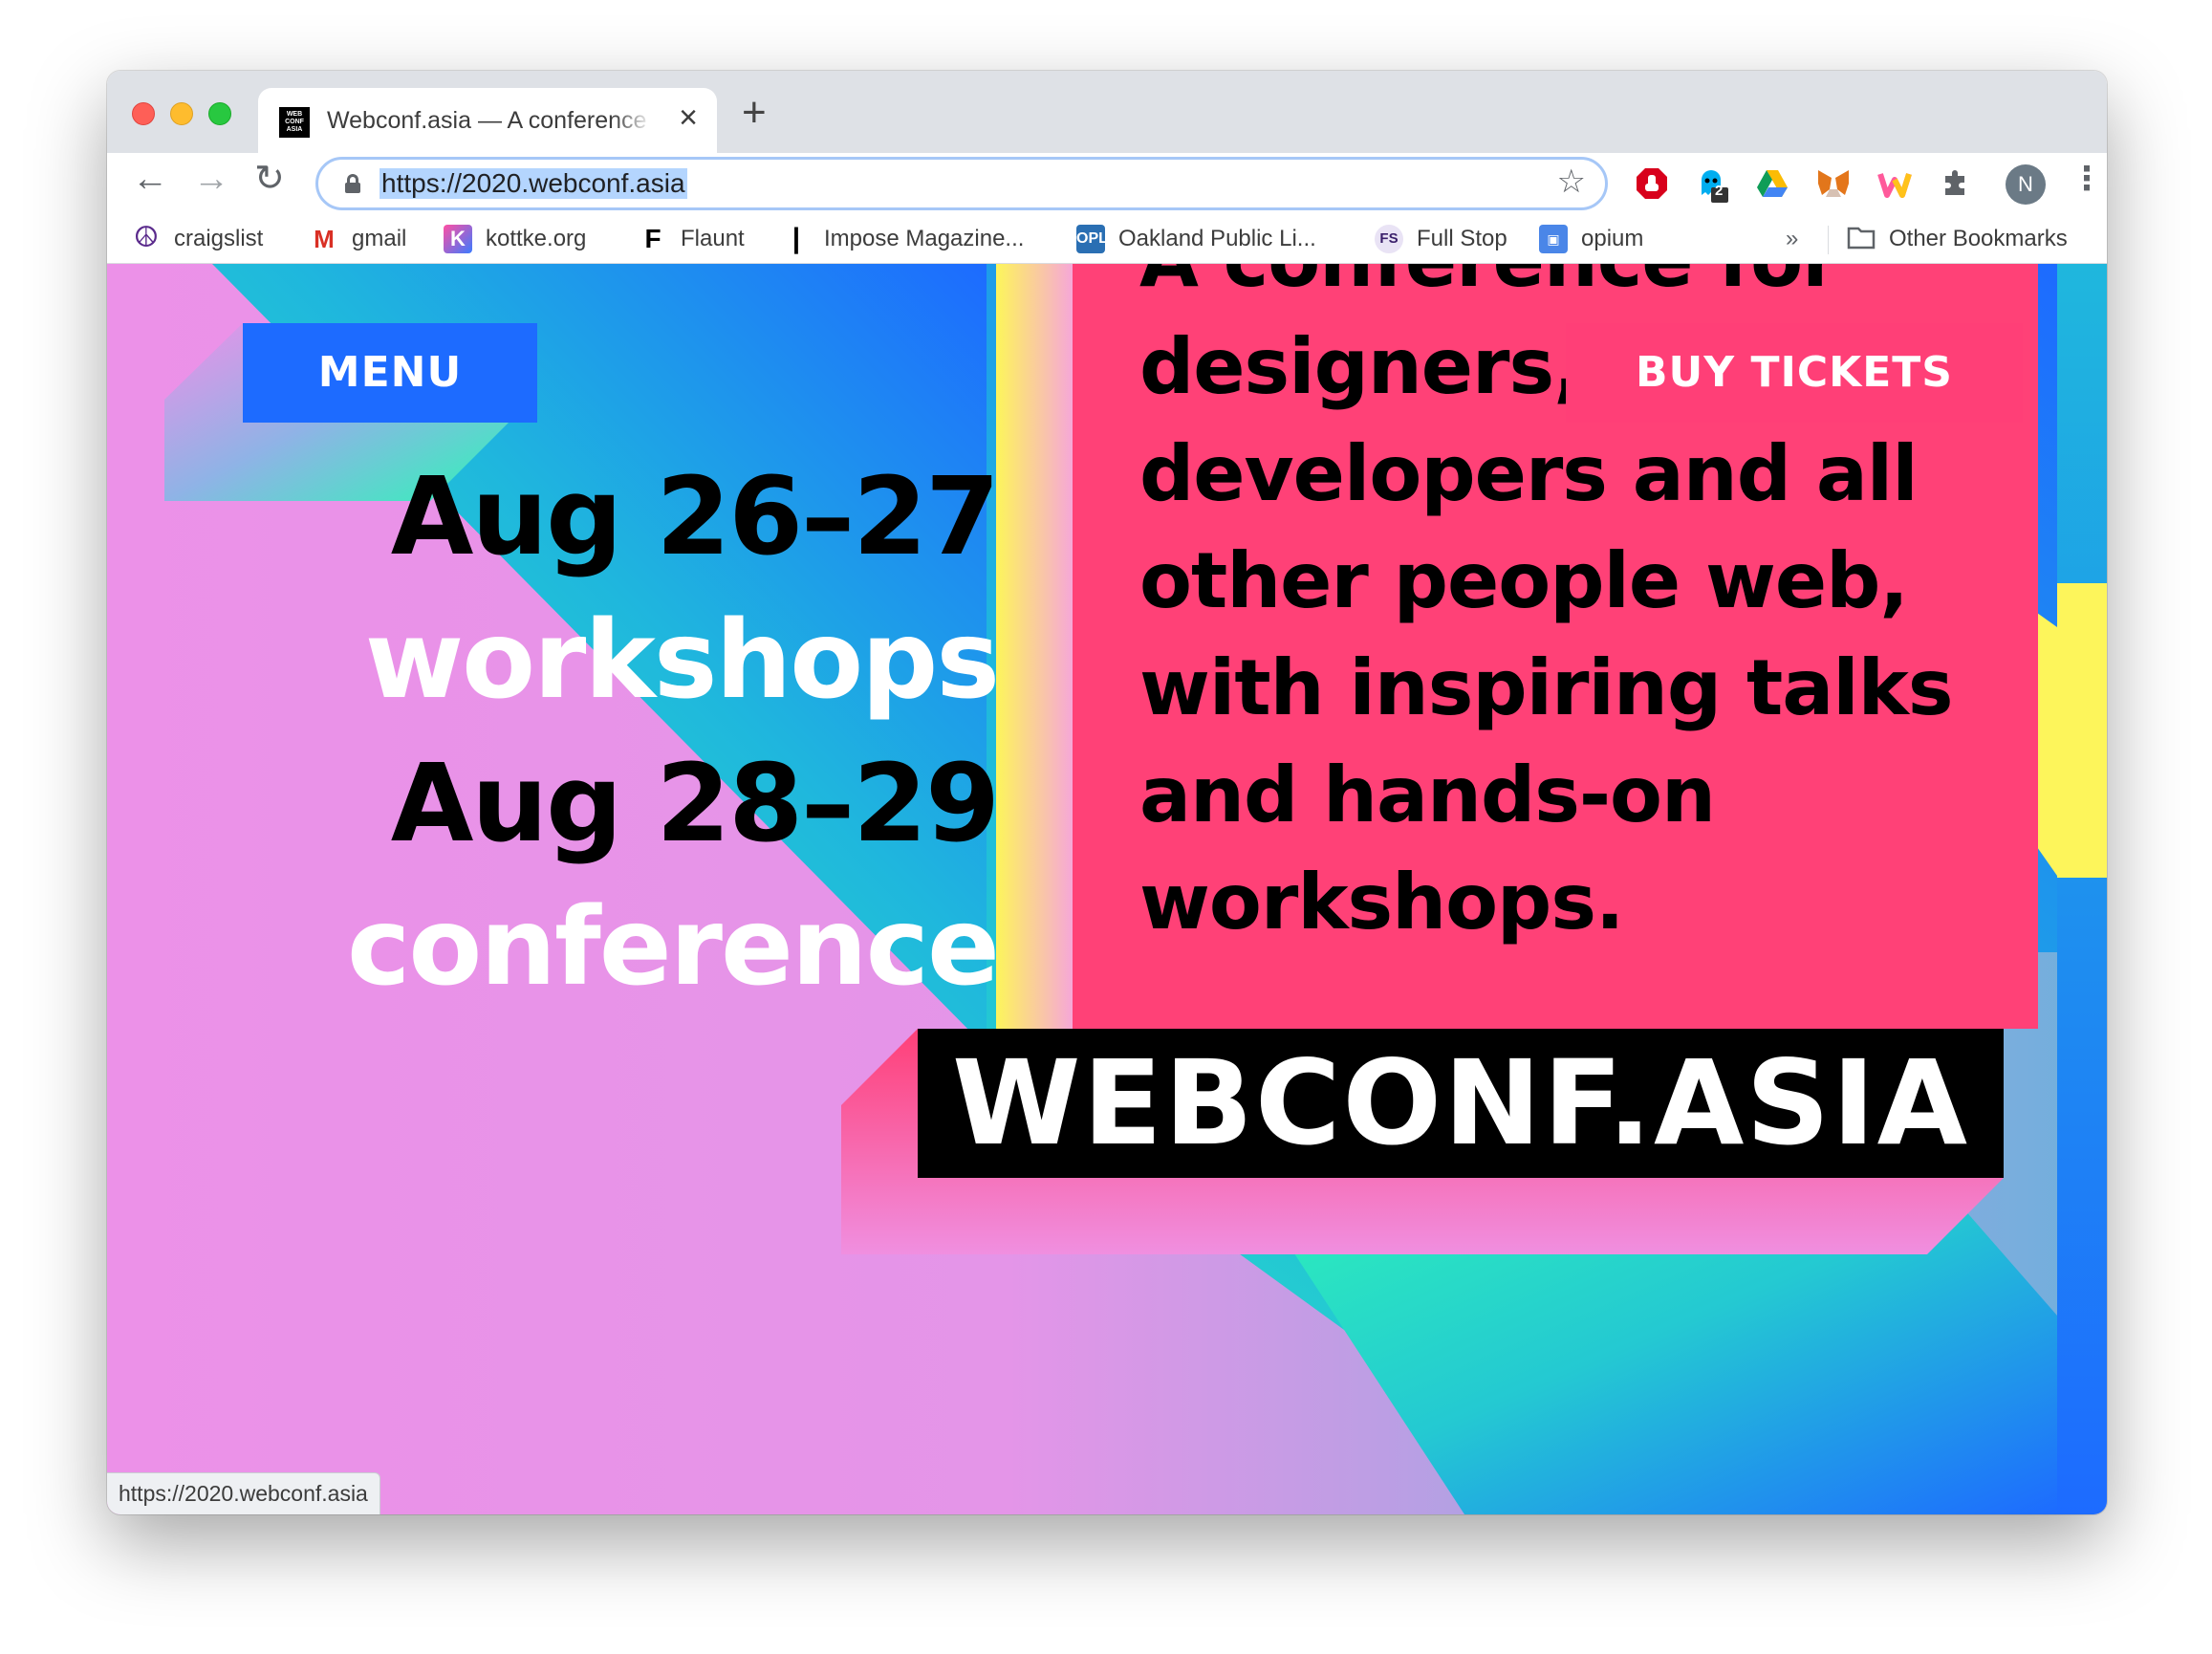 Image resolution: width=2212 pixels, height=1654 pixels. Describe the element at coordinates (536, 238) in the screenshot. I see `bookmark-label: kottke.org` at that location.